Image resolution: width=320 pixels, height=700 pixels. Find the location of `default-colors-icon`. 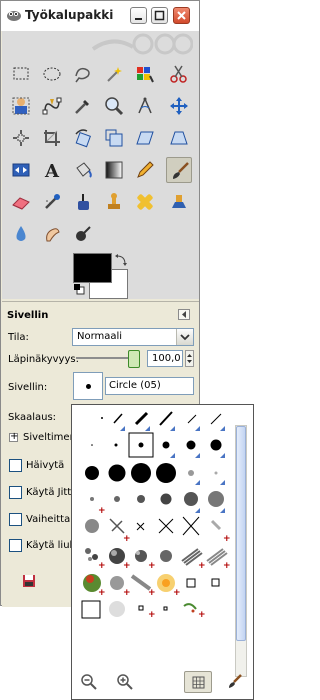

default-colors-icon is located at coordinates (79, 289).